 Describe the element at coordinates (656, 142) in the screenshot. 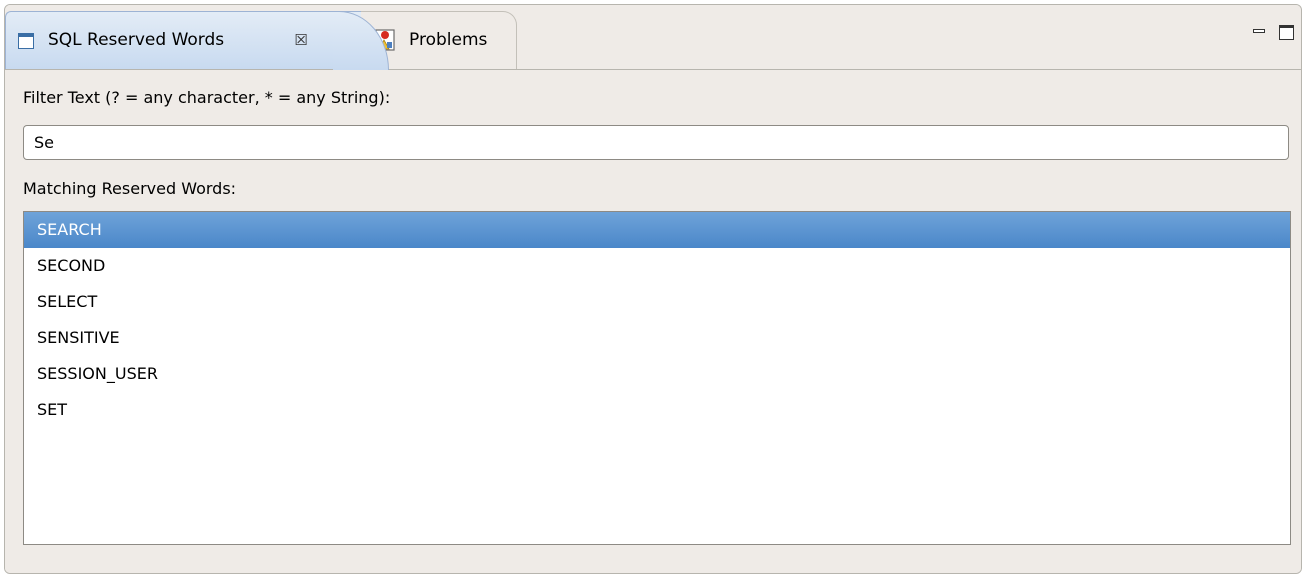

I see `filter-input` at that location.